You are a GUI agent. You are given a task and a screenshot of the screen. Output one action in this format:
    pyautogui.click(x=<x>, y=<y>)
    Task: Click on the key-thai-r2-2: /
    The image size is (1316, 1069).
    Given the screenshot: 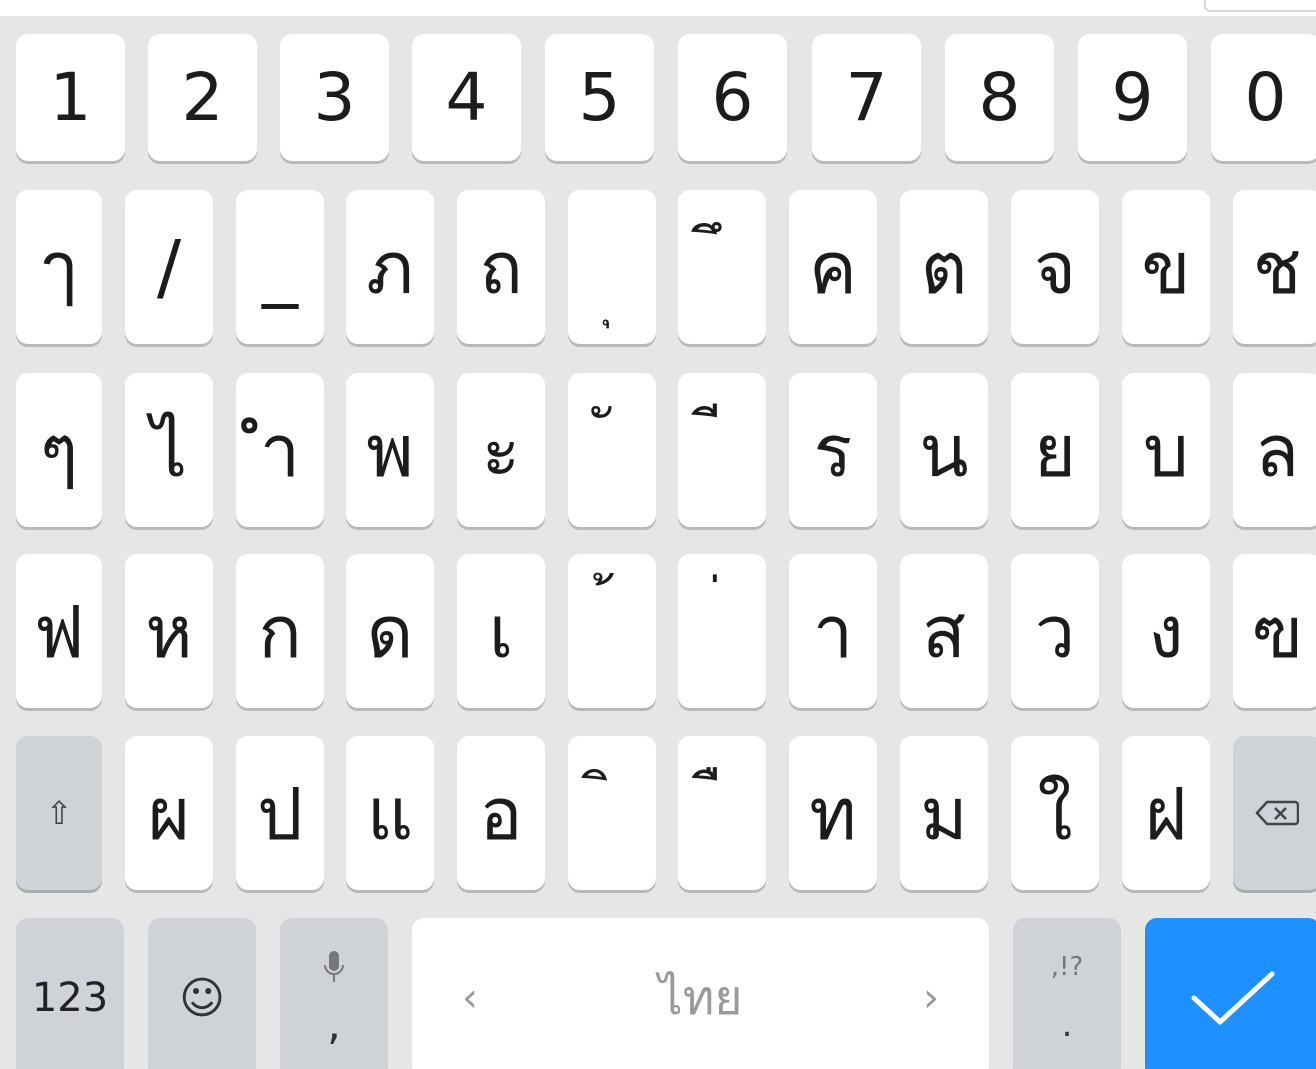 What is the action you would take?
    pyautogui.click(x=169, y=267)
    